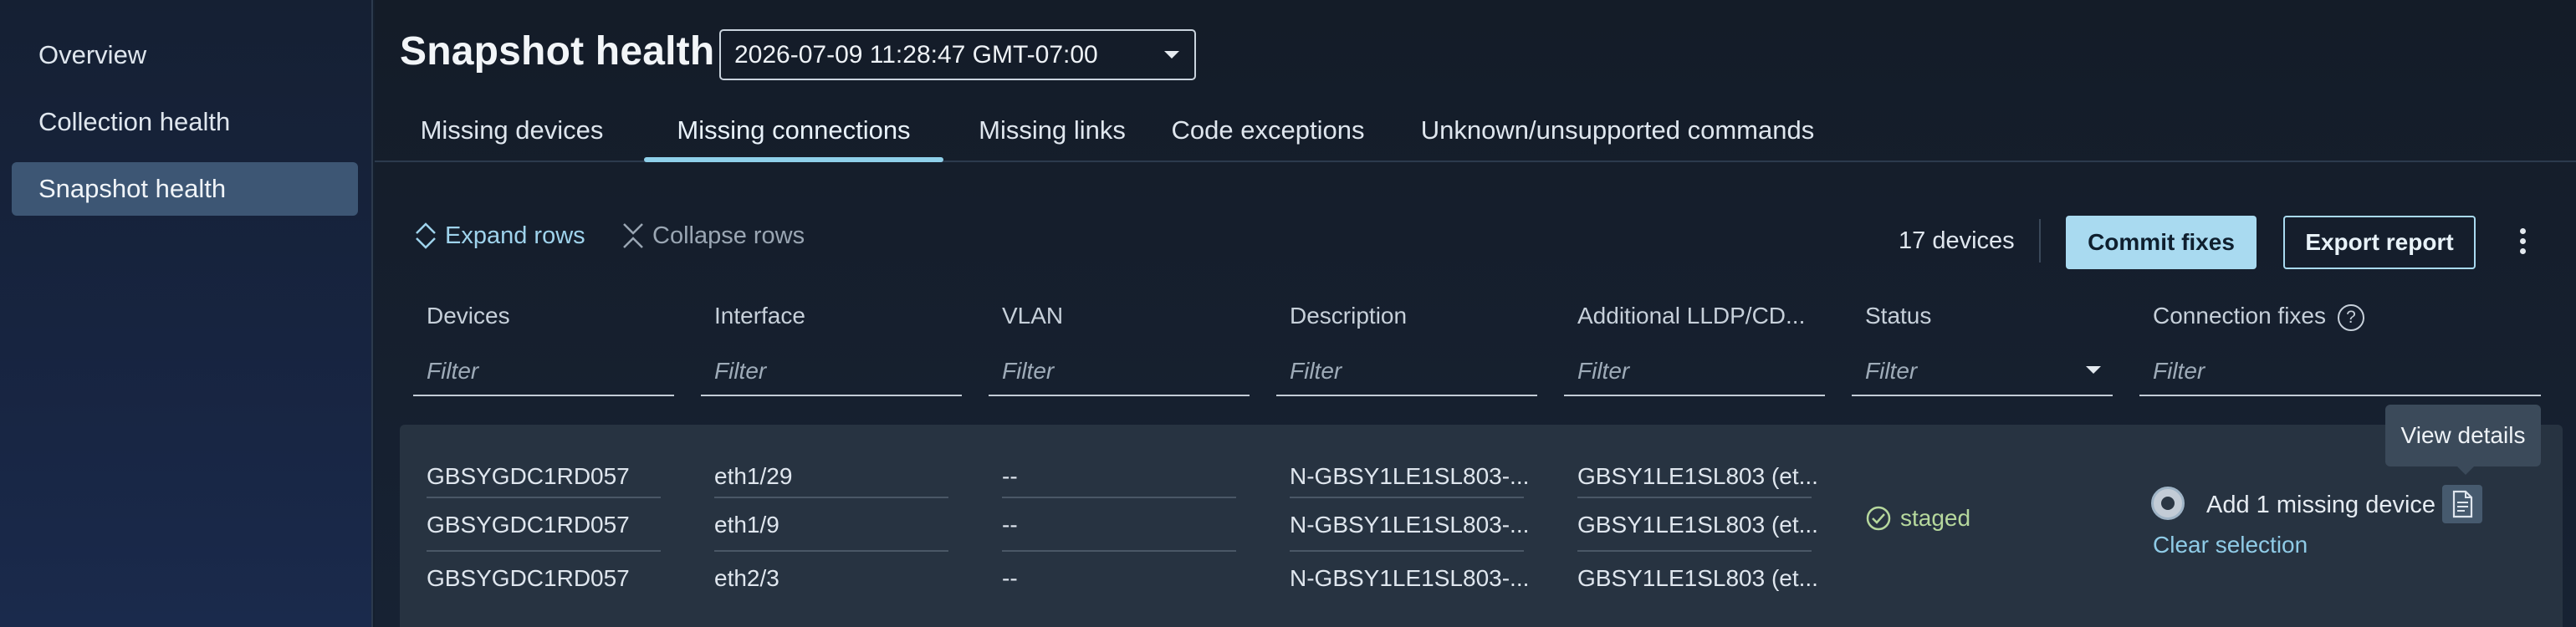 The width and height of the screenshot is (2576, 627). Describe the element at coordinates (557, 51) in the screenshot. I see `page-title: Snapshot health` at that location.